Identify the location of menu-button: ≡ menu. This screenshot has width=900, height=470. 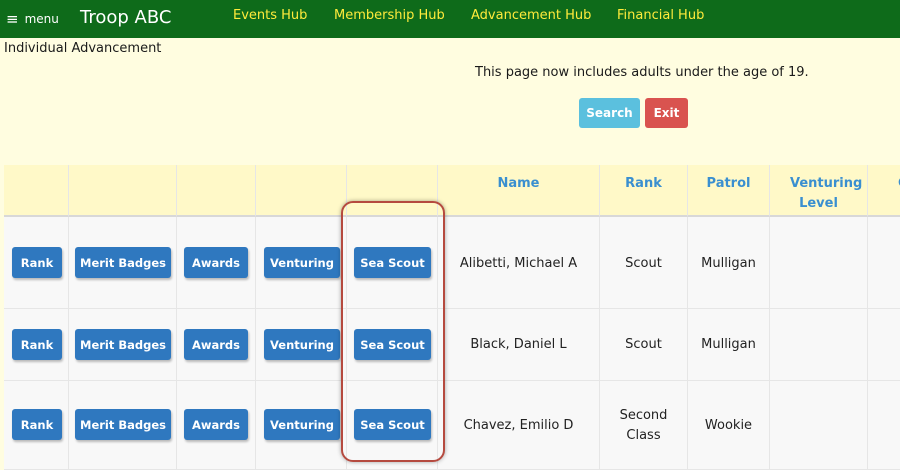
(32, 19).